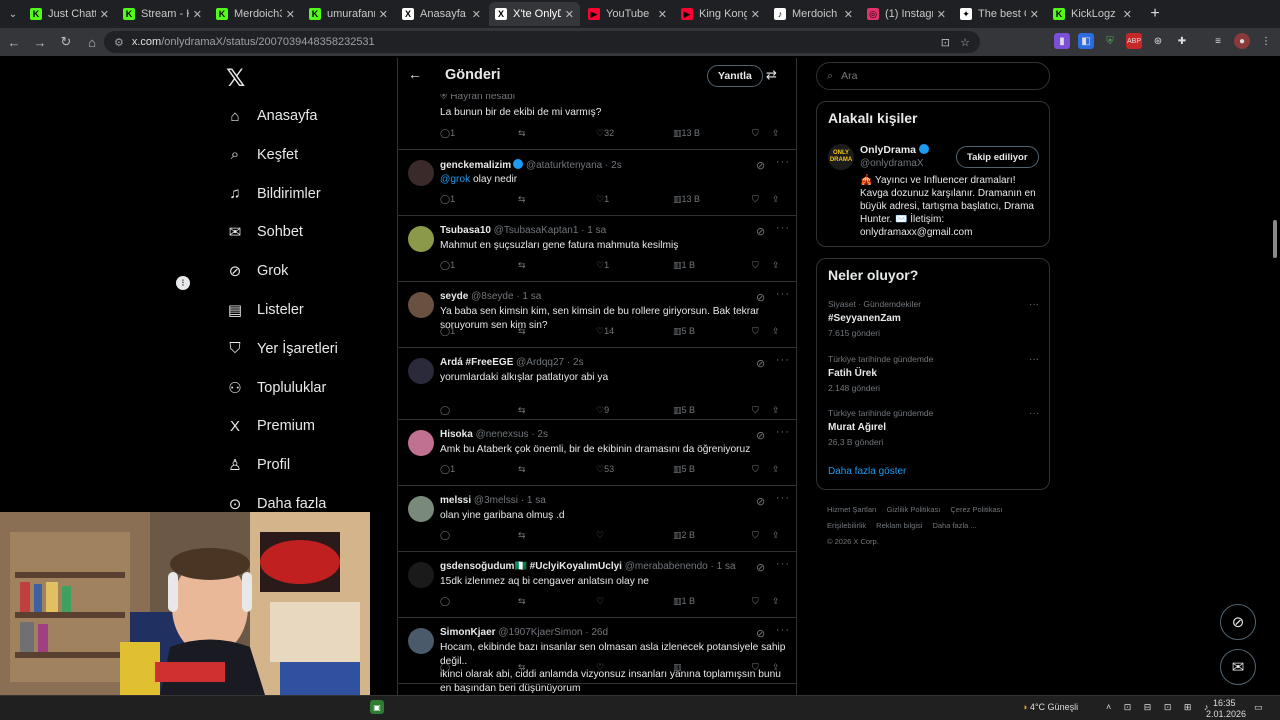 This screenshot has width=1280, height=720. I want to click on following-button: Takip ediliyor, so click(997, 157).